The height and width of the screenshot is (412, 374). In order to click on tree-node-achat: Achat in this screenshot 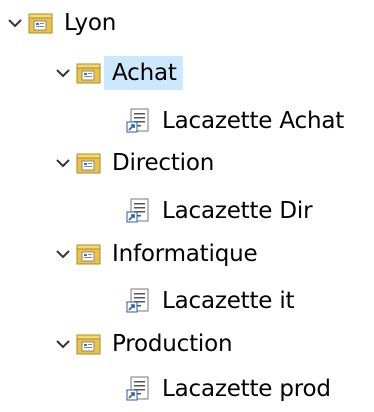, I will do `click(117, 73)`.